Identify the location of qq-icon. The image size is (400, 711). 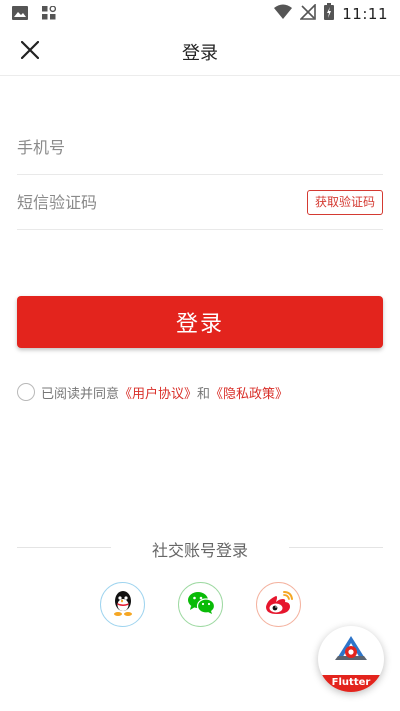
(123, 605).